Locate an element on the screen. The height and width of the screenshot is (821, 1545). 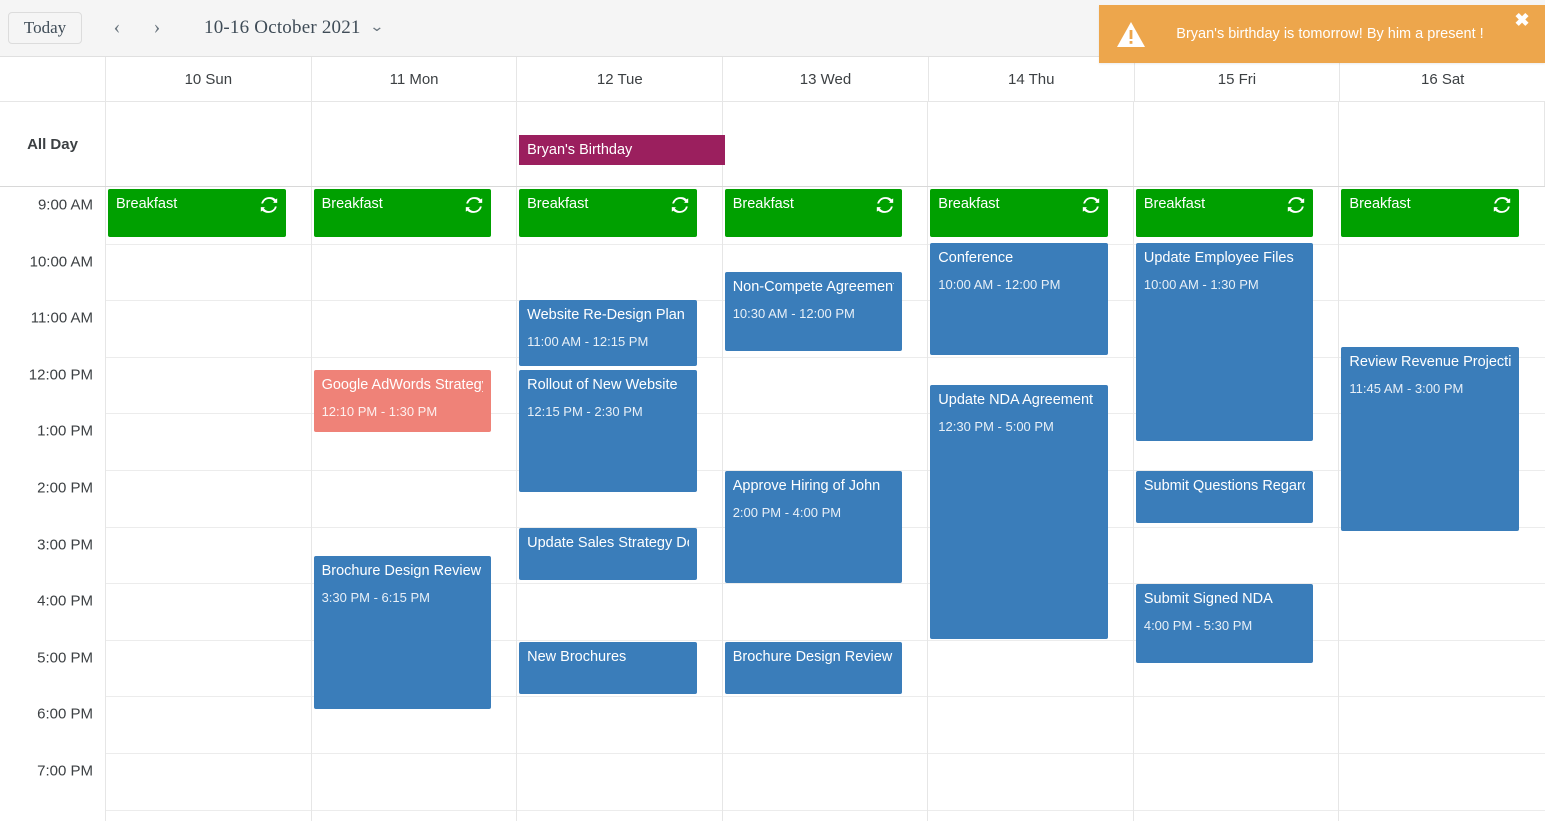
event-time: 12:30 PM - 5:00 PM is located at coordinates (996, 426).